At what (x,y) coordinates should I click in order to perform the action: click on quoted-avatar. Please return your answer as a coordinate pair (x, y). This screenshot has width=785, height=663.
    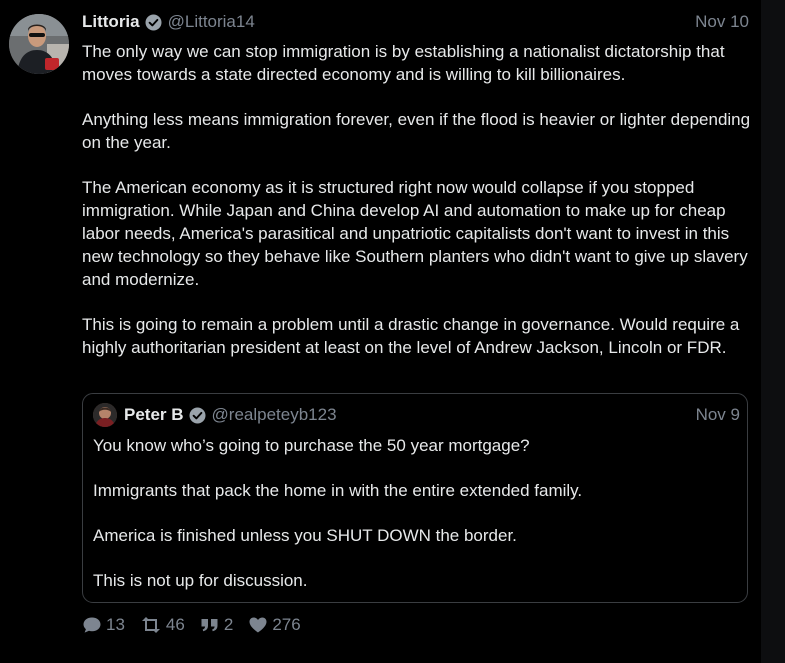
    Looking at the image, I should click on (105, 415).